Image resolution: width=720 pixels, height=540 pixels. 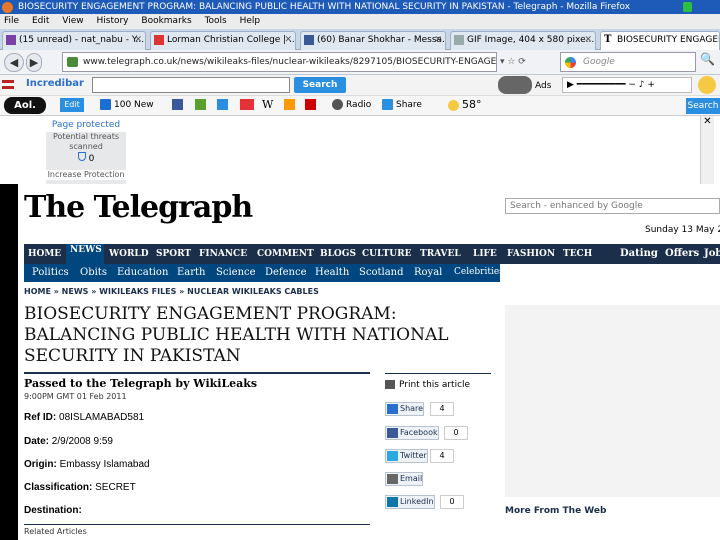 What do you see at coordinates (442, 409) in the screenshot?
I see `share-count: 4` at bounding box center [442, 409].